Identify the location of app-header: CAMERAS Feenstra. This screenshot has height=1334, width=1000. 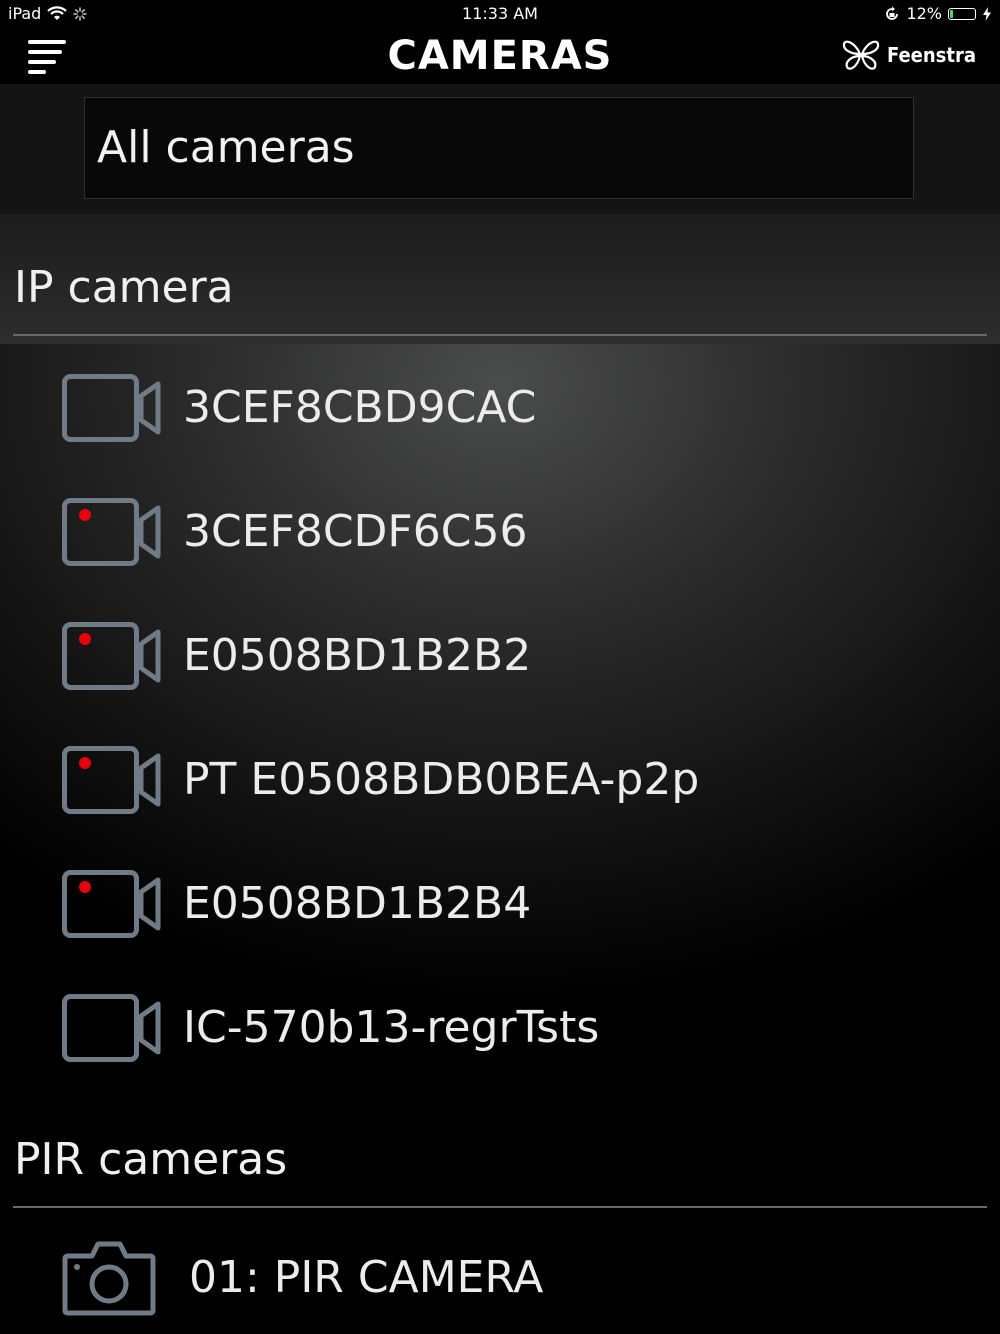
(500, 56).